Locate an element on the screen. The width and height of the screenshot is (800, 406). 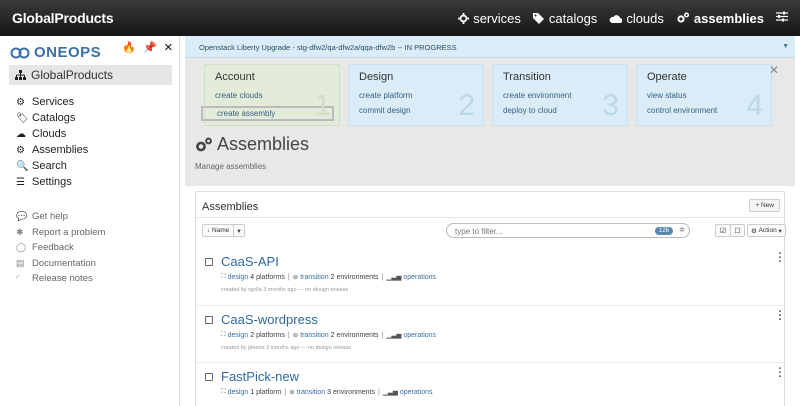
fire-icon: 🔥 is located at coordinates (129, 47).